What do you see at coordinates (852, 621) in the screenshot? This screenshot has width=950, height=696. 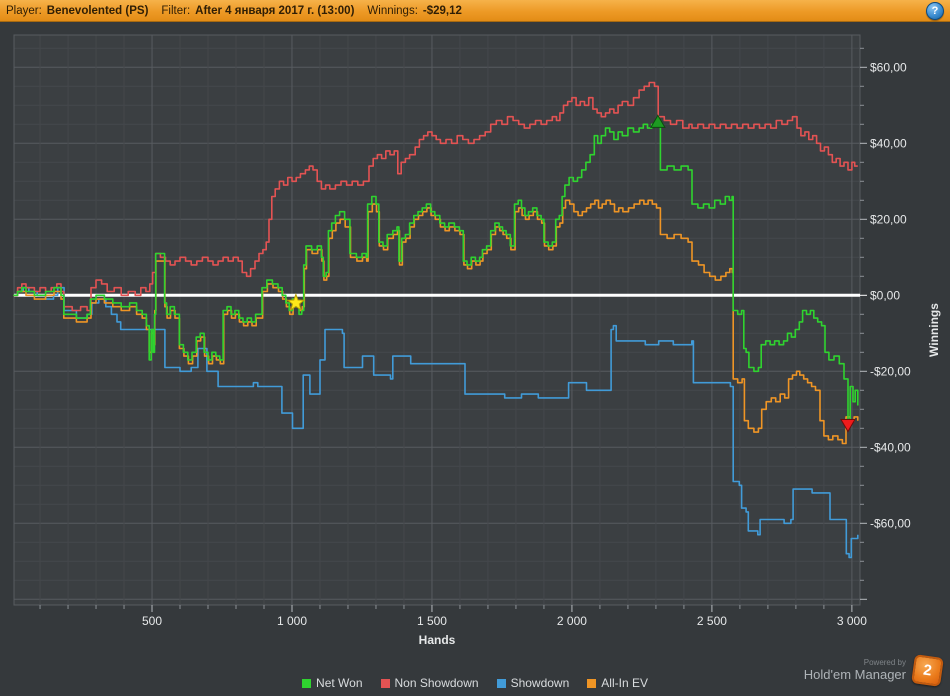 I see `x-tick-label: 3 000` at bounding box center [852, 621].